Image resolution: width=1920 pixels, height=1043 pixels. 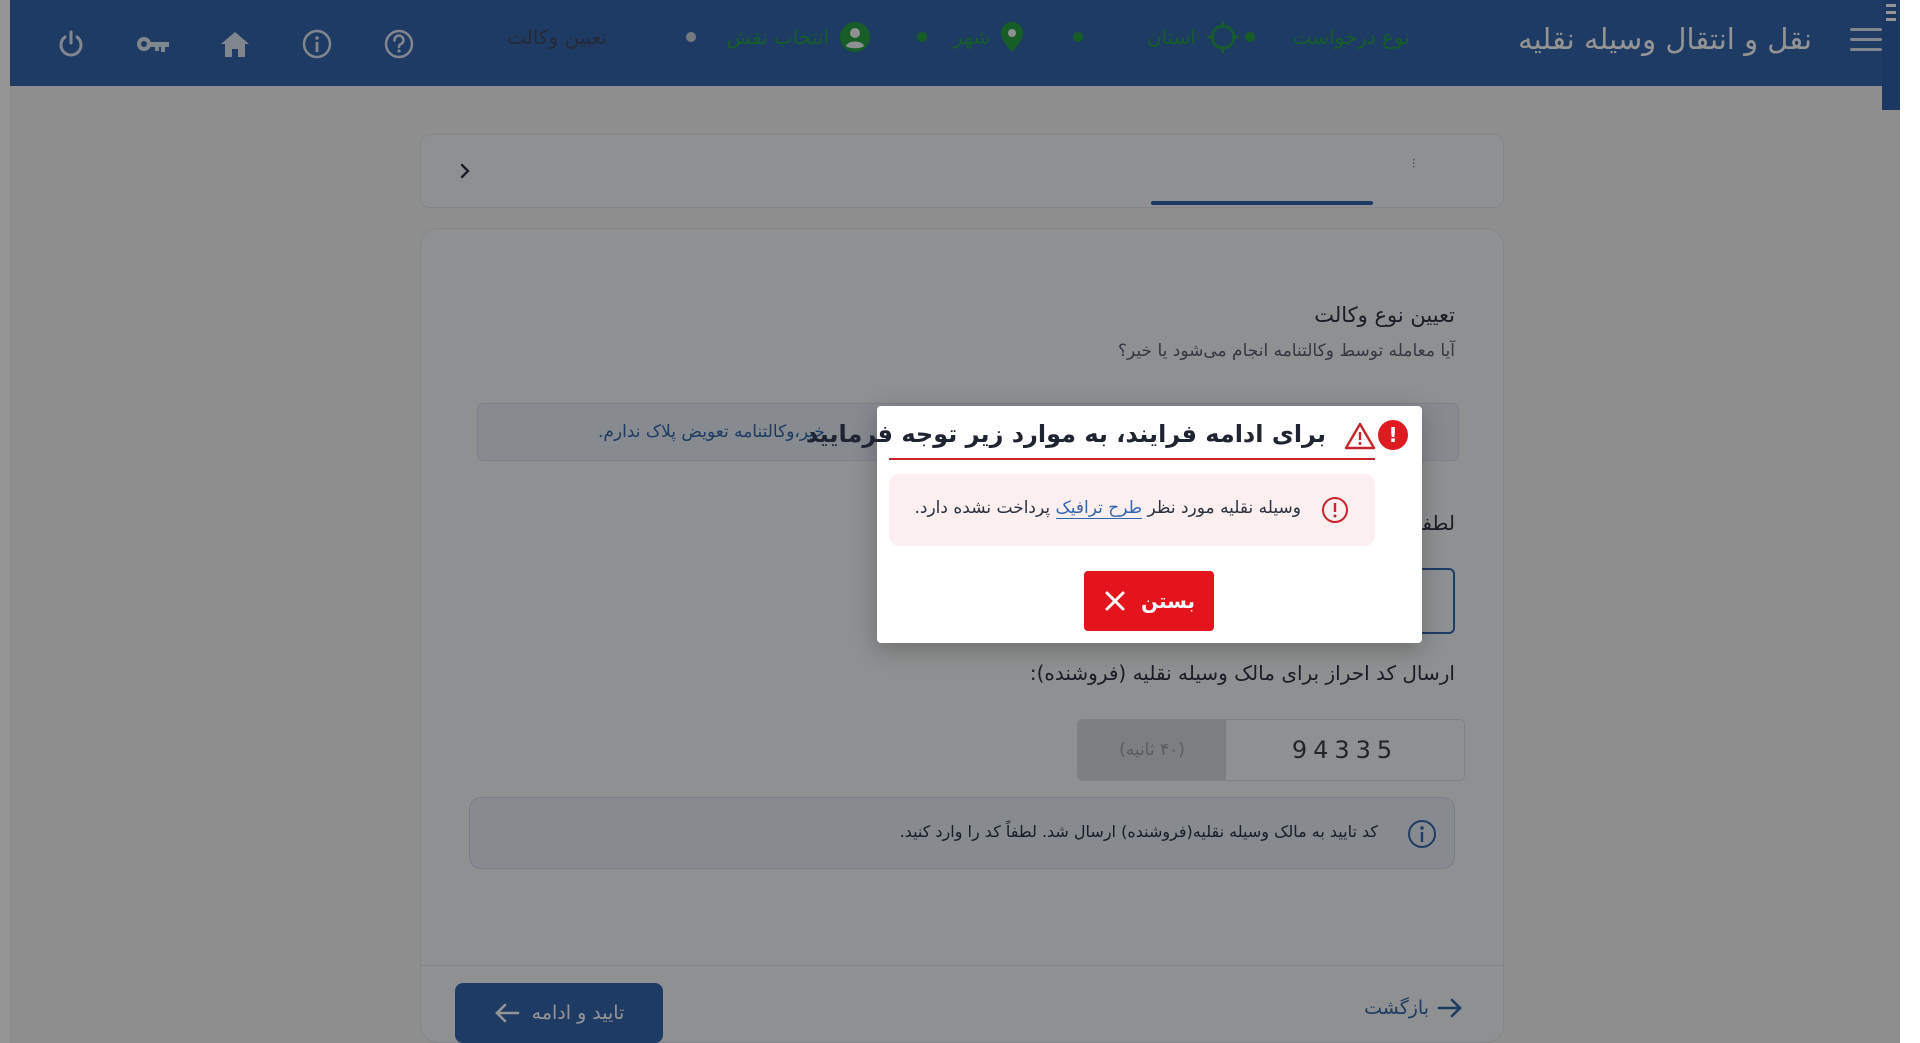 What do you see at coordinates (1168, 601) in the screenshot?
I see `button-label: بستن` at bounding box center [1168, 601].